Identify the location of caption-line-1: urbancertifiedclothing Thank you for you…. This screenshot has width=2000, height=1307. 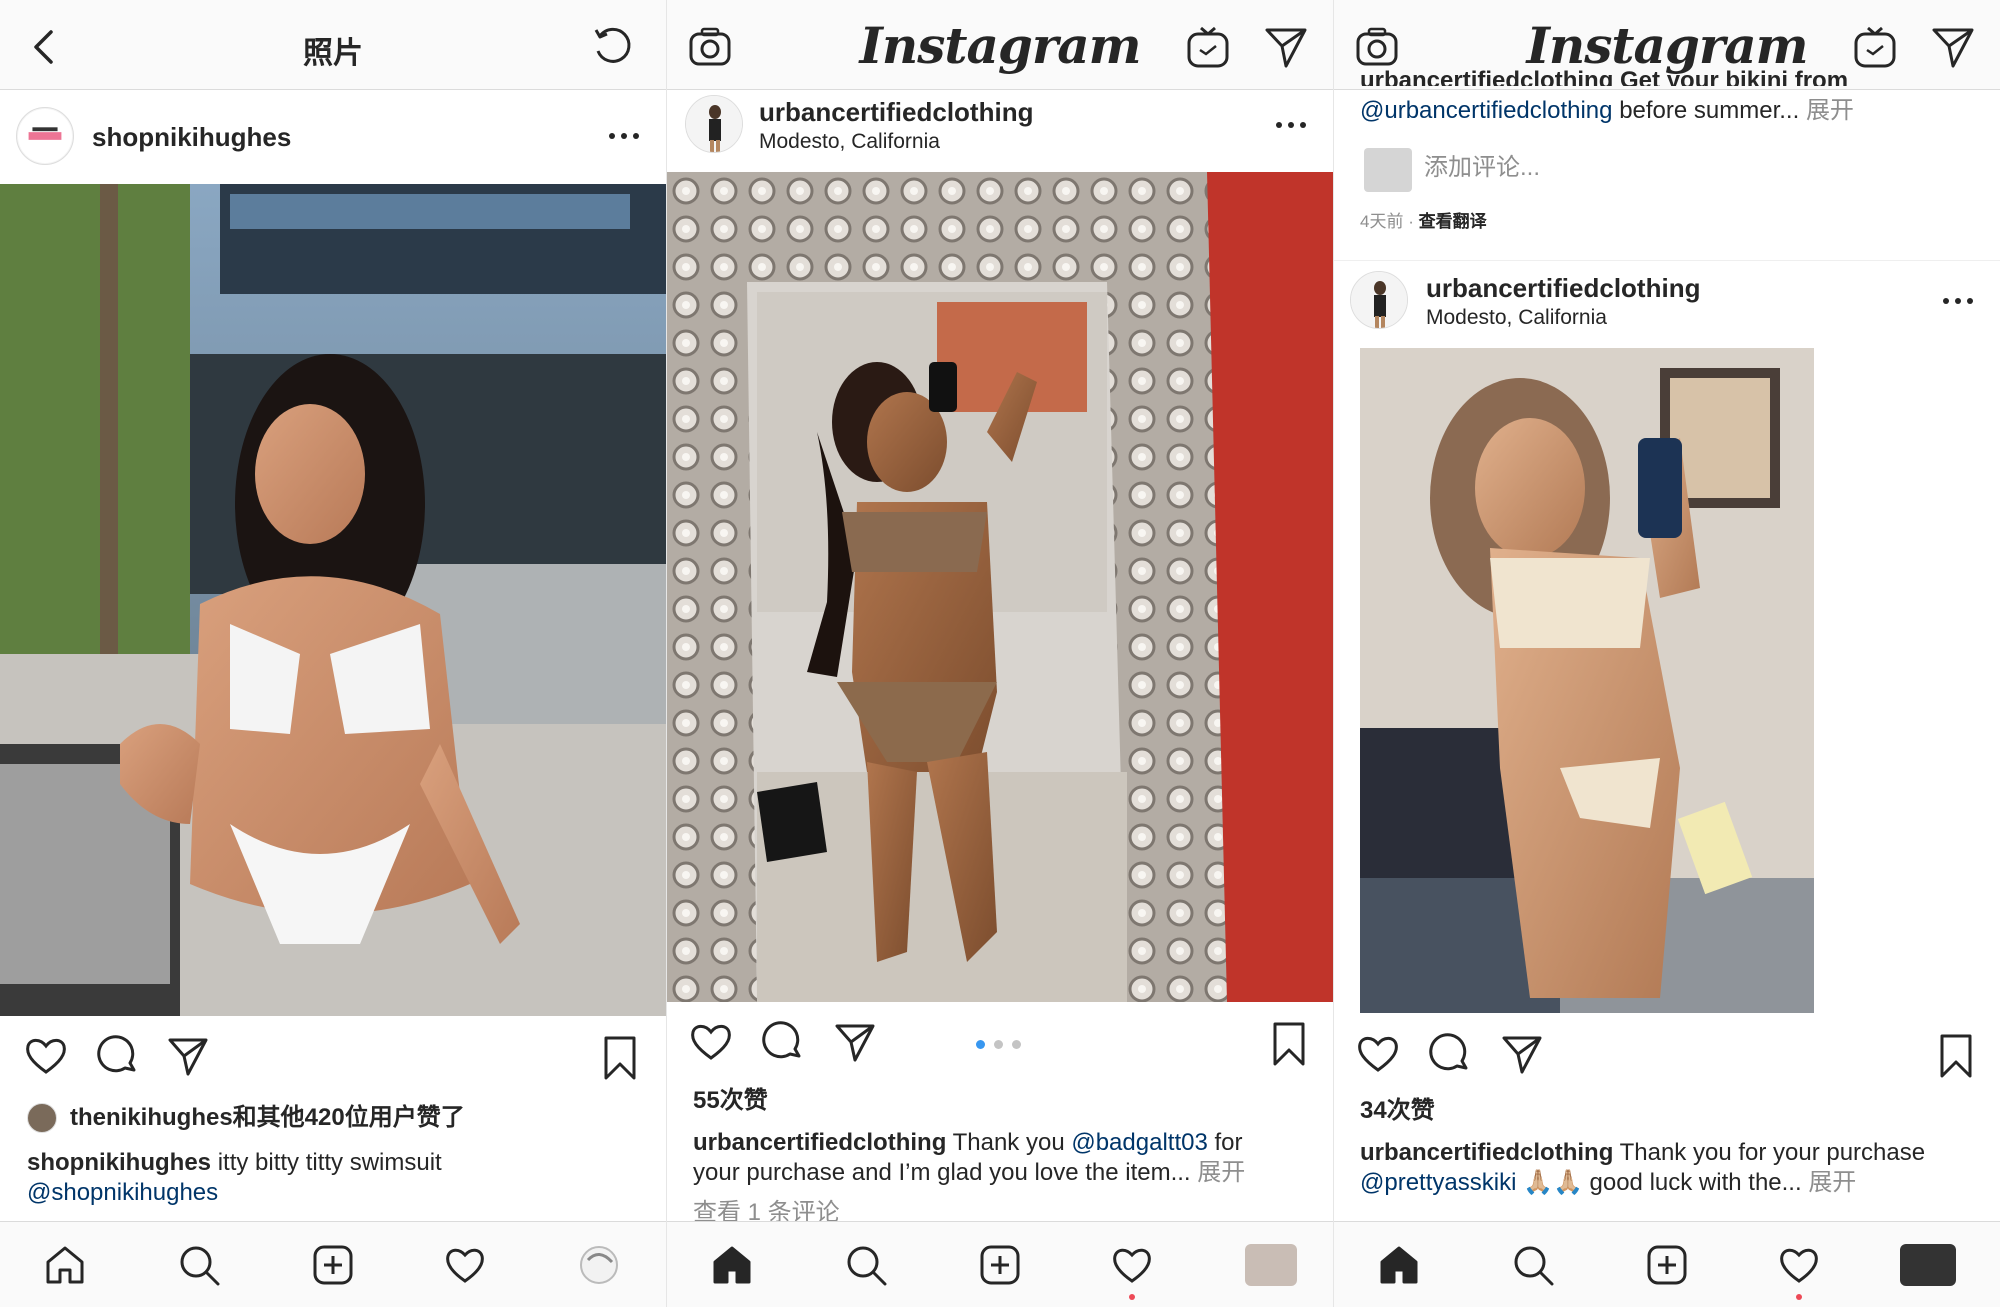
(1670, 1153).